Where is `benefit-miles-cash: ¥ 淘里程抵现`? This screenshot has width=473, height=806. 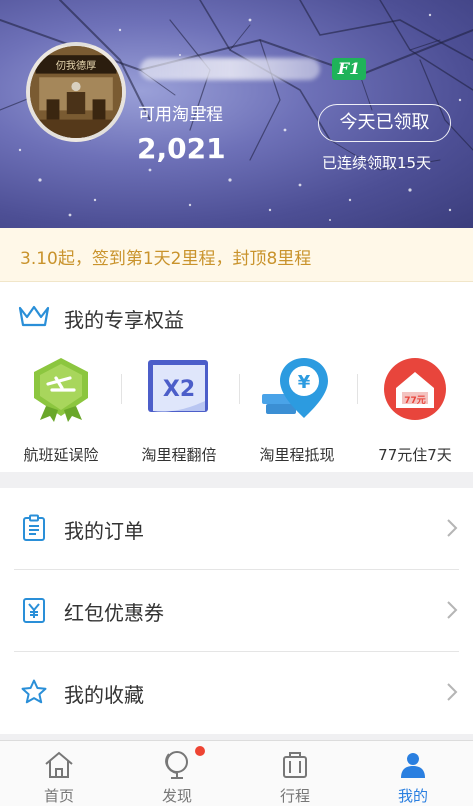
benefit-miles-cash: ¥ 淘里程抵现 is located at coordinates (297, 413).